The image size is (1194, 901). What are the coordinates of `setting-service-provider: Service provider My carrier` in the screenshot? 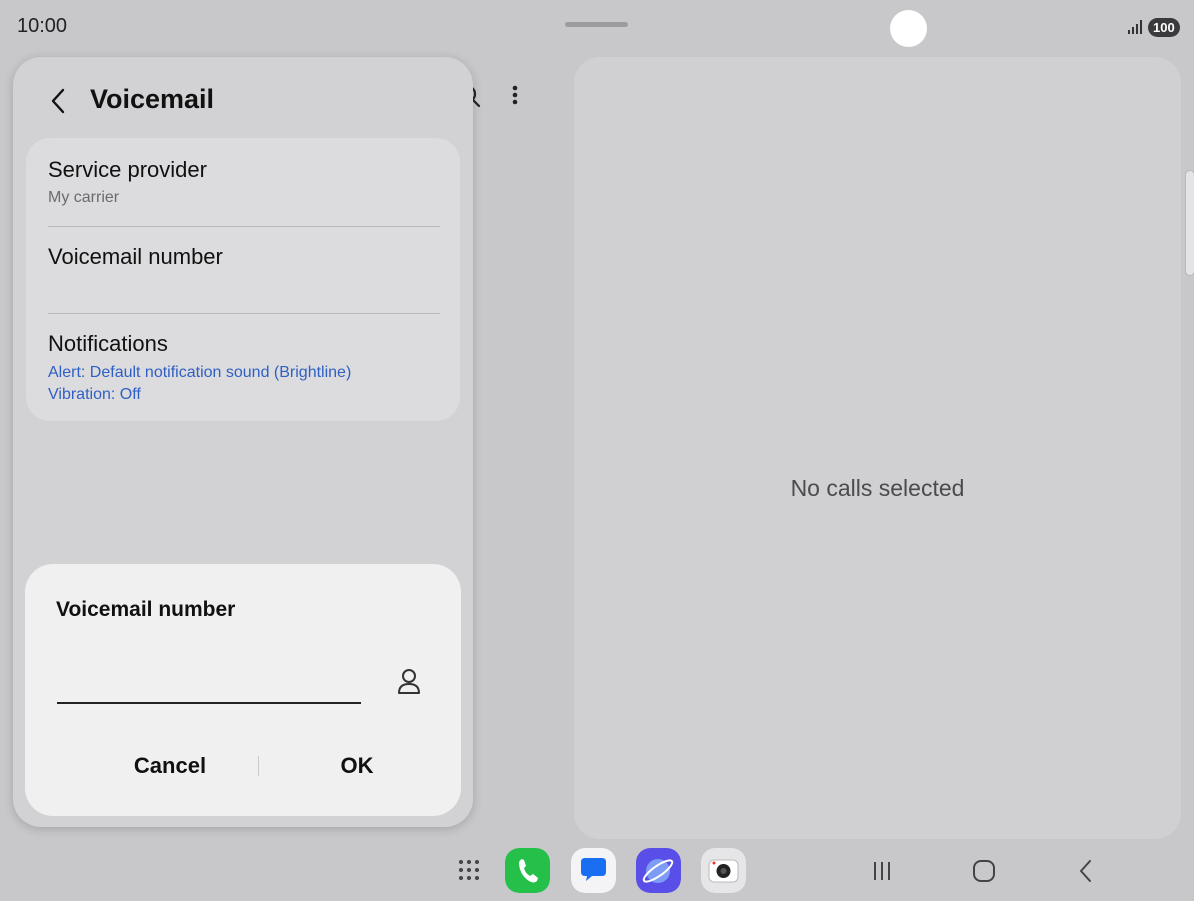 It's located at (244, 182).